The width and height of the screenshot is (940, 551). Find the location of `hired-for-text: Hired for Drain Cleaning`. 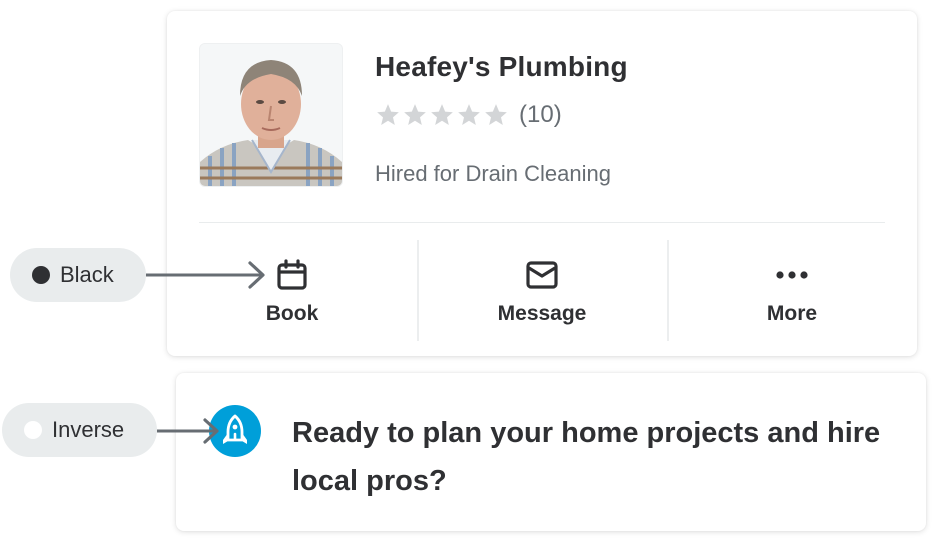

hired-for-text: Hired for Drain Cleaning is located at coordinates (493, 173).